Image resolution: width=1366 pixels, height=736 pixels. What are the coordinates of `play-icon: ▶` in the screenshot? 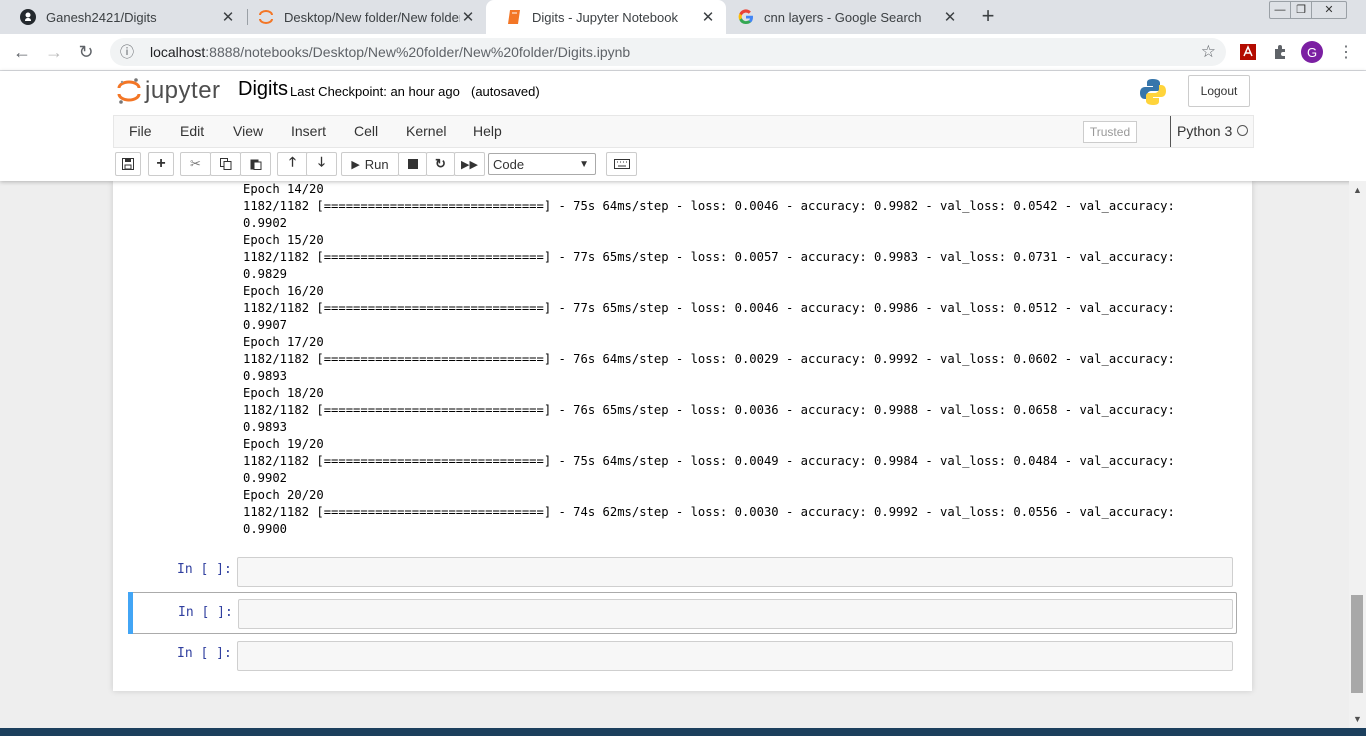 It's located at (355, 164).